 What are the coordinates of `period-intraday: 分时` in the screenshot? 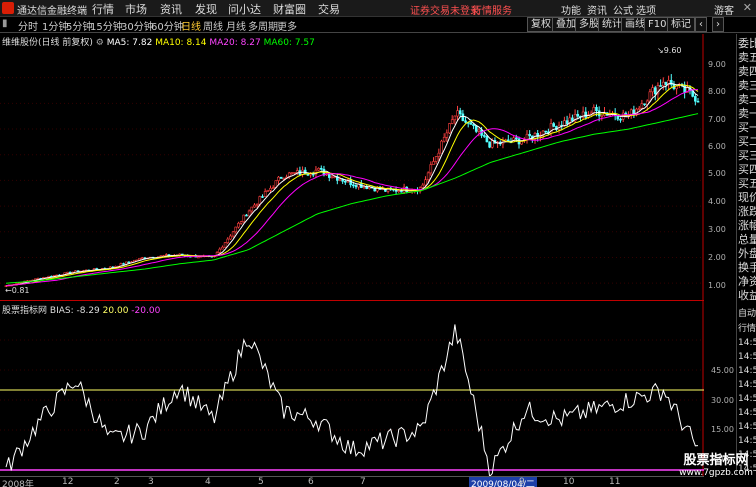 It's located at (28, 25).